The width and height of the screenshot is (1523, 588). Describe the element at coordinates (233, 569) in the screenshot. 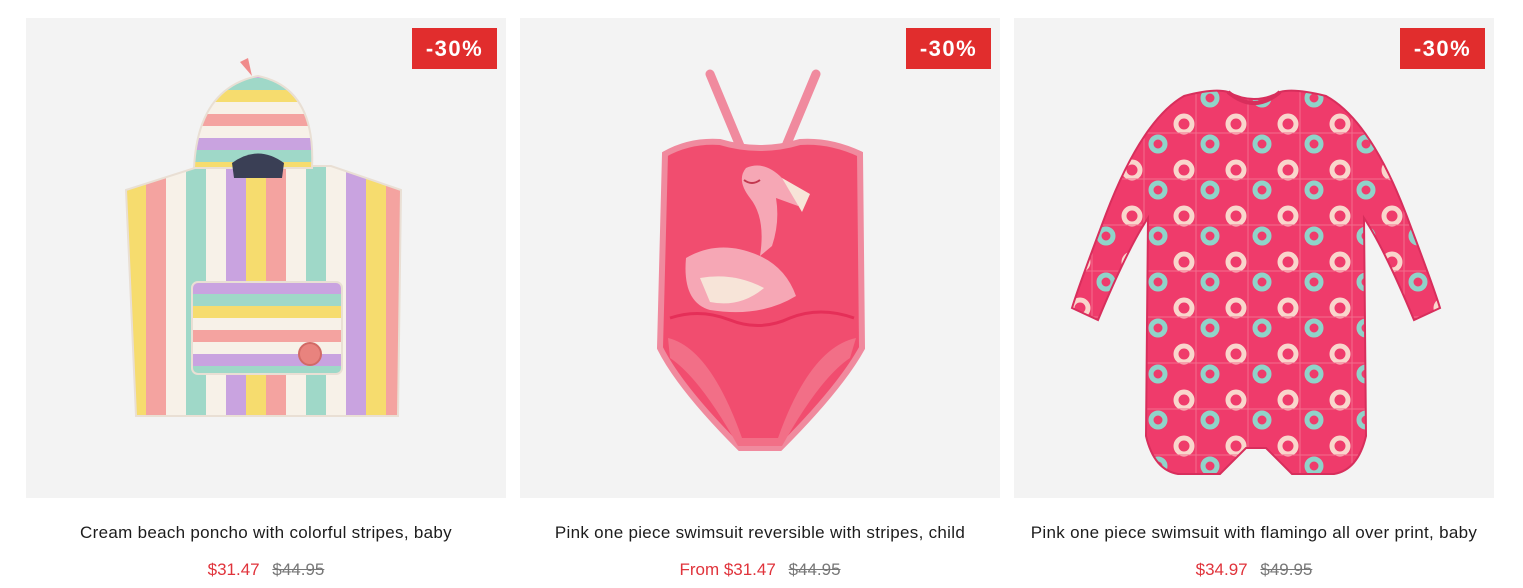

I see `sale-price: $31.47` at that location.